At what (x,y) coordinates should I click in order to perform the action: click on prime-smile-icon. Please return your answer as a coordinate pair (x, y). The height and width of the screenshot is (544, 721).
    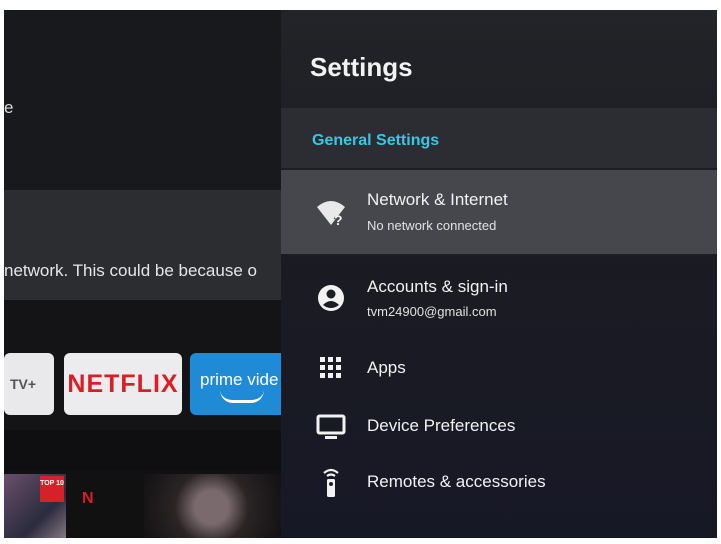
    Looking at the image, I should click on (242, 396).